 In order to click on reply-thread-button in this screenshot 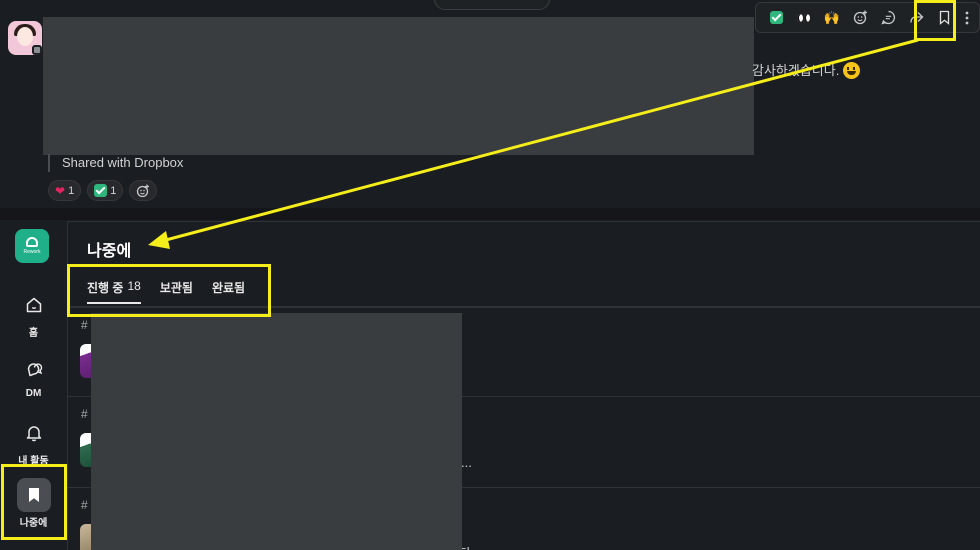, I will do `click(888, 18)`.